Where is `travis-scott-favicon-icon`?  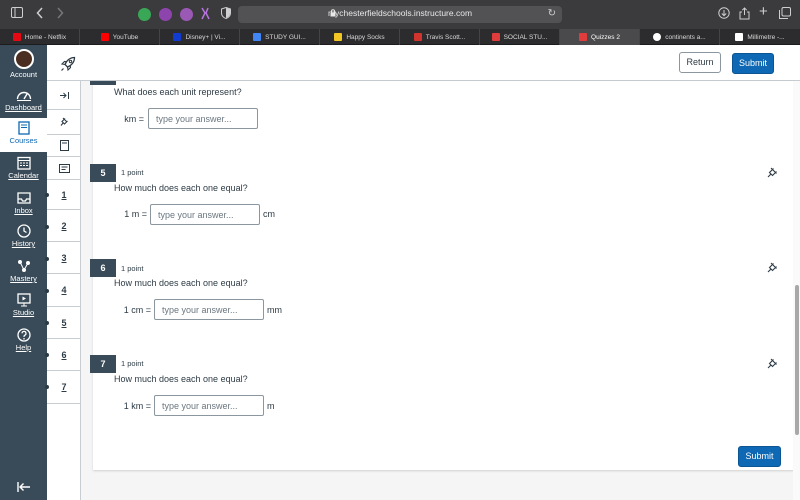
travis-scott-favicon-icon is located at coordinates (417, 37).